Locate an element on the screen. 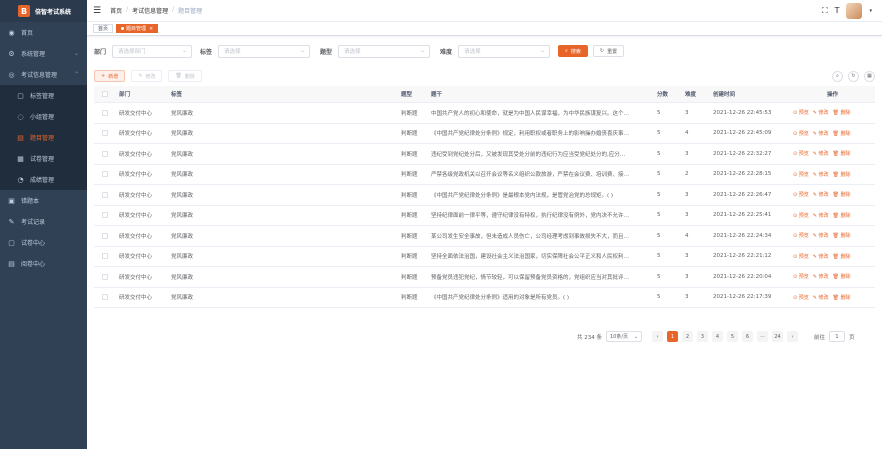  page-button: 6 is located at coordinates (747, 336).